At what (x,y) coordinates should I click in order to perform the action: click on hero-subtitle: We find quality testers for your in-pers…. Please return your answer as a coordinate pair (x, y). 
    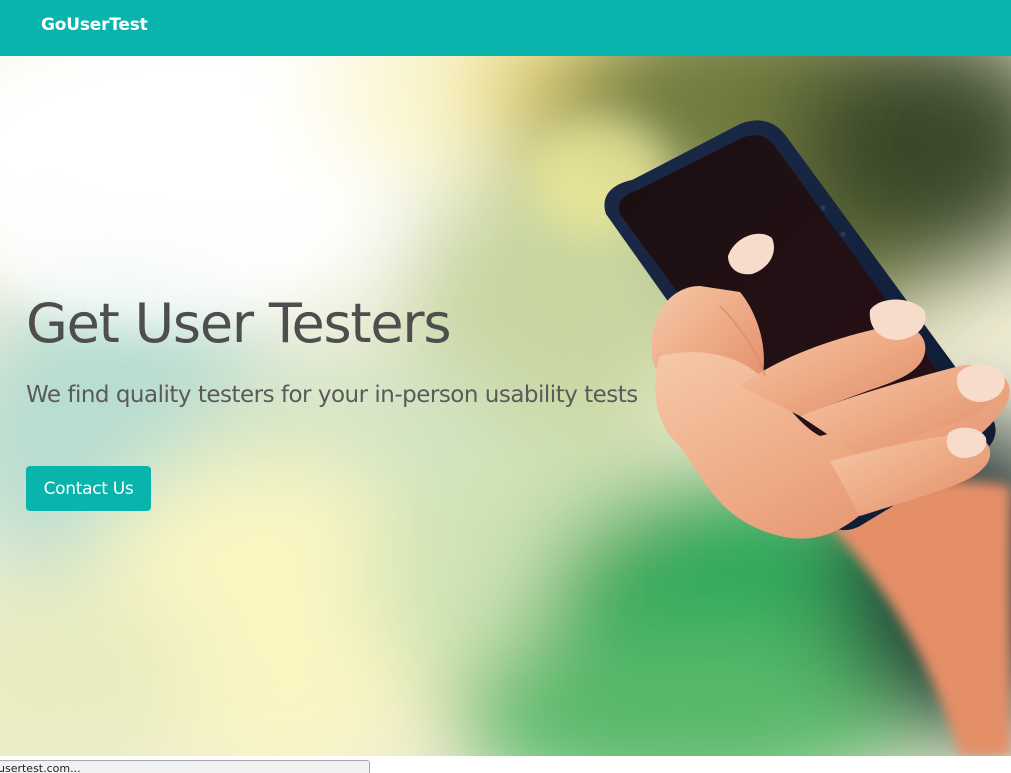
    Looking at the image, I should click on (332, 395).